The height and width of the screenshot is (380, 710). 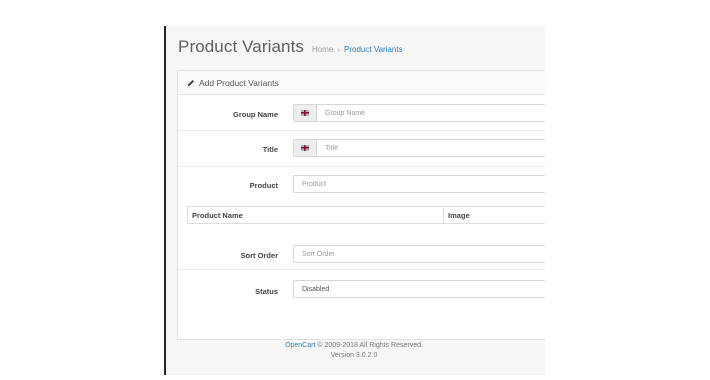 What do you see at coordinates (241, 46) in the screenshot?
I see `page-title: Product Variants` at bounding box center [241, 46].